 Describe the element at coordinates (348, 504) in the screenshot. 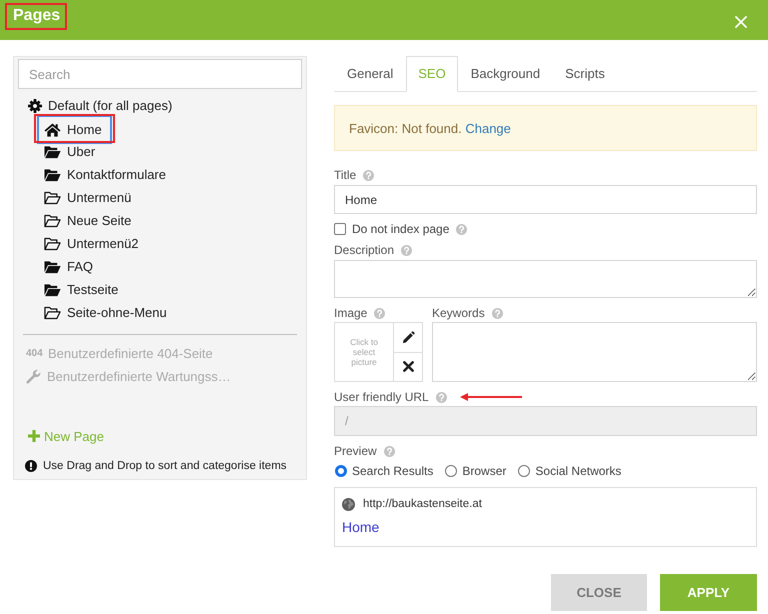

I see `globe-icon` at that location.